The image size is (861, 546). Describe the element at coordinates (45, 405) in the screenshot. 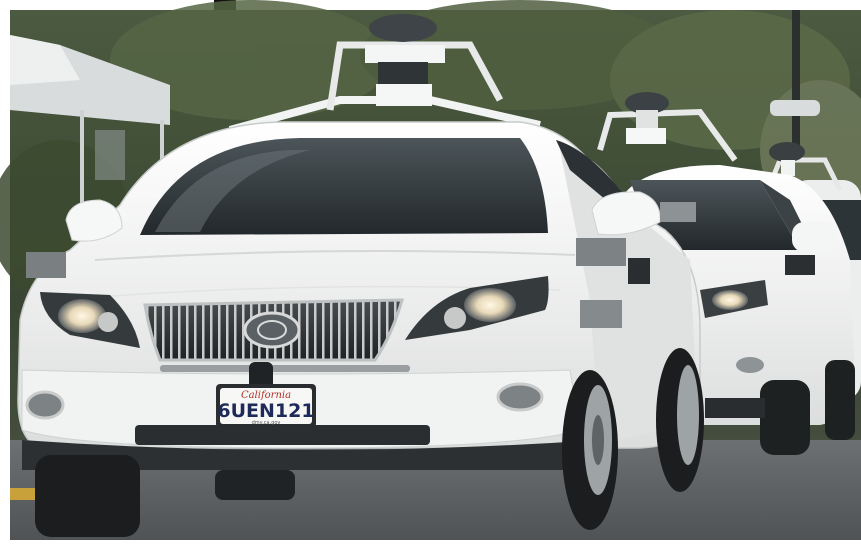

I see `left-fog-lamp` at that location.